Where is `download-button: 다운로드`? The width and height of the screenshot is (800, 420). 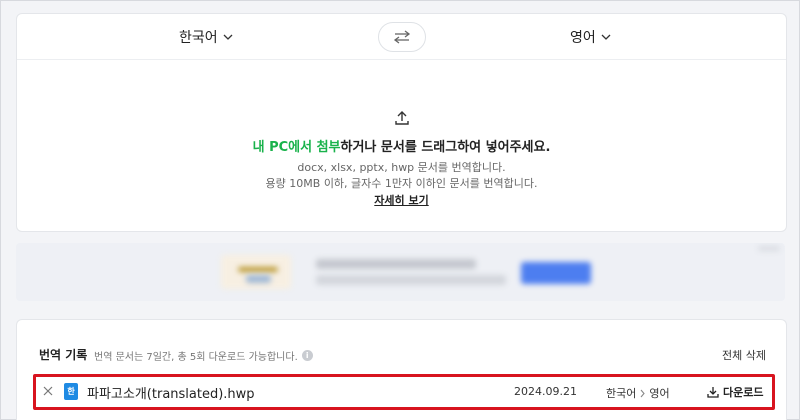
download-button: 다운로드 is located at coordinates (735, 392).